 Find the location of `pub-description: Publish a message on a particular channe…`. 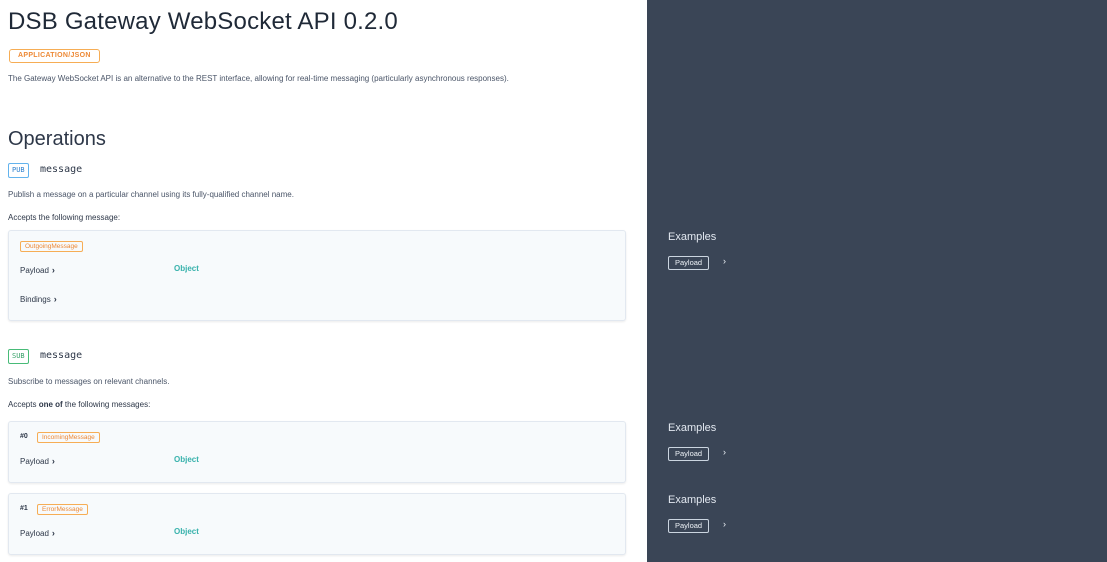

pub-description: Publish a message on a particular channe… is located at coordinates (151, 194).